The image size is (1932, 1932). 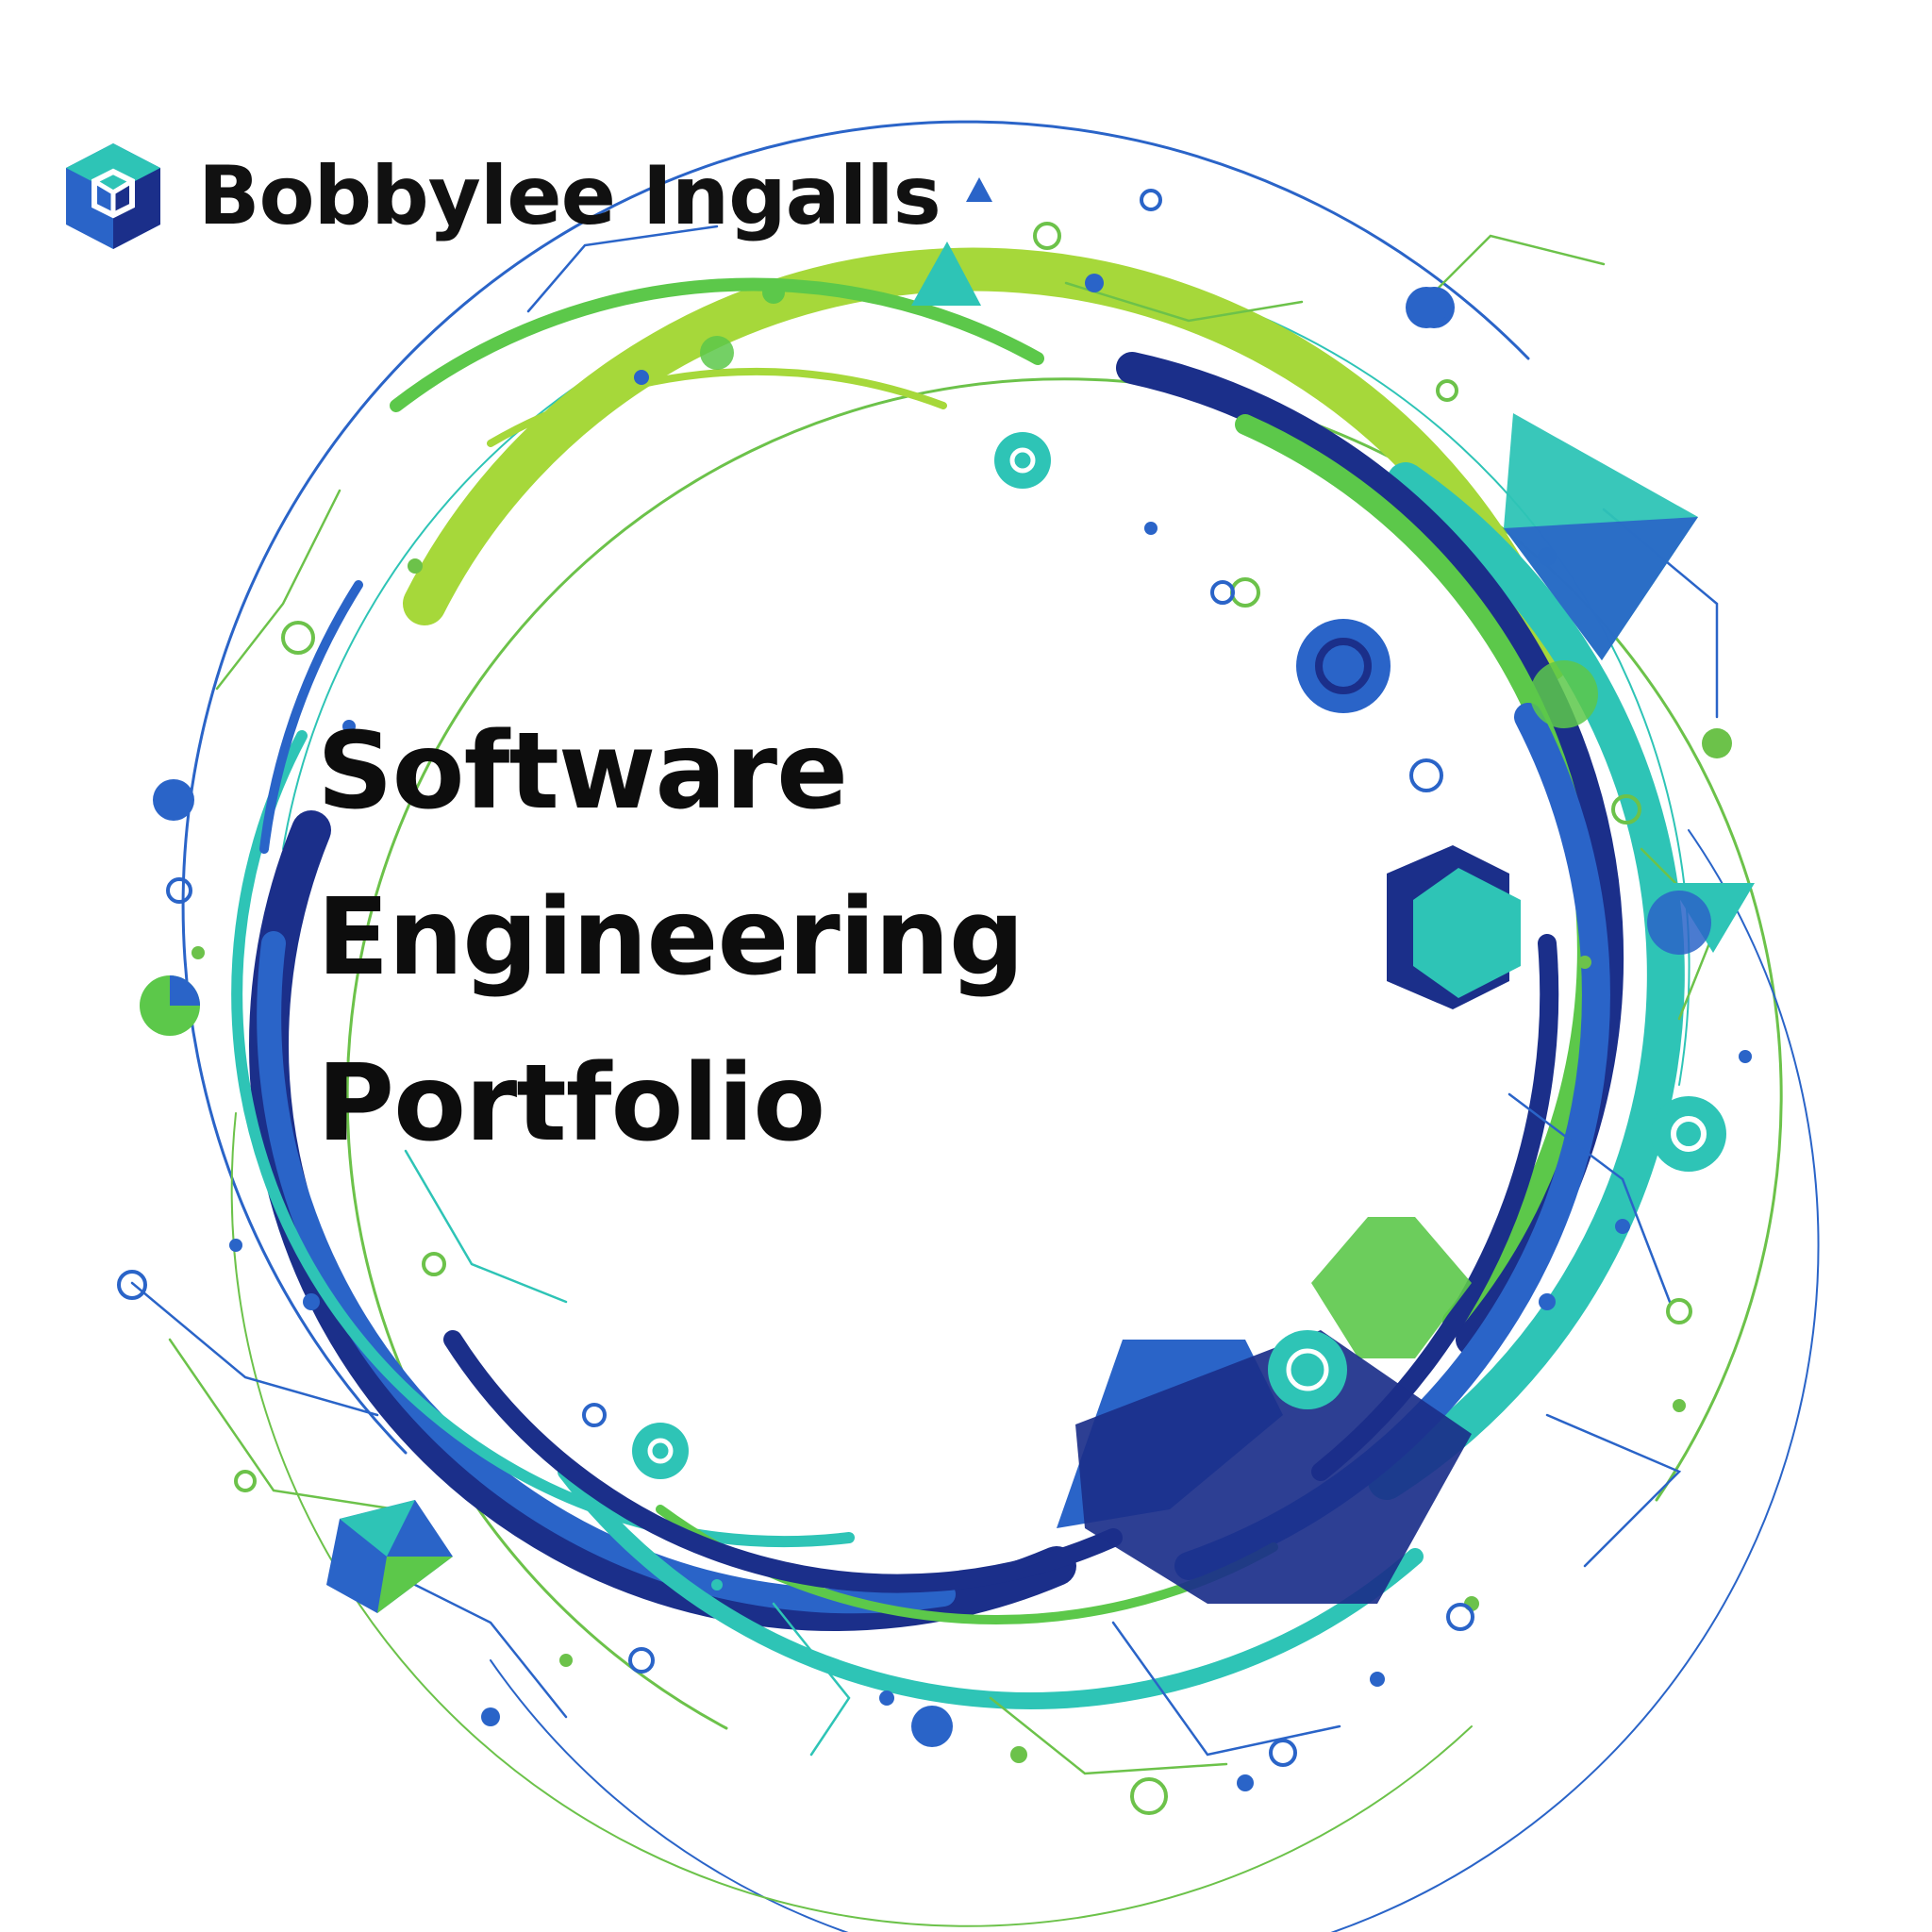 I want to click on title-line-1: Software, so click(x=583, y=772).